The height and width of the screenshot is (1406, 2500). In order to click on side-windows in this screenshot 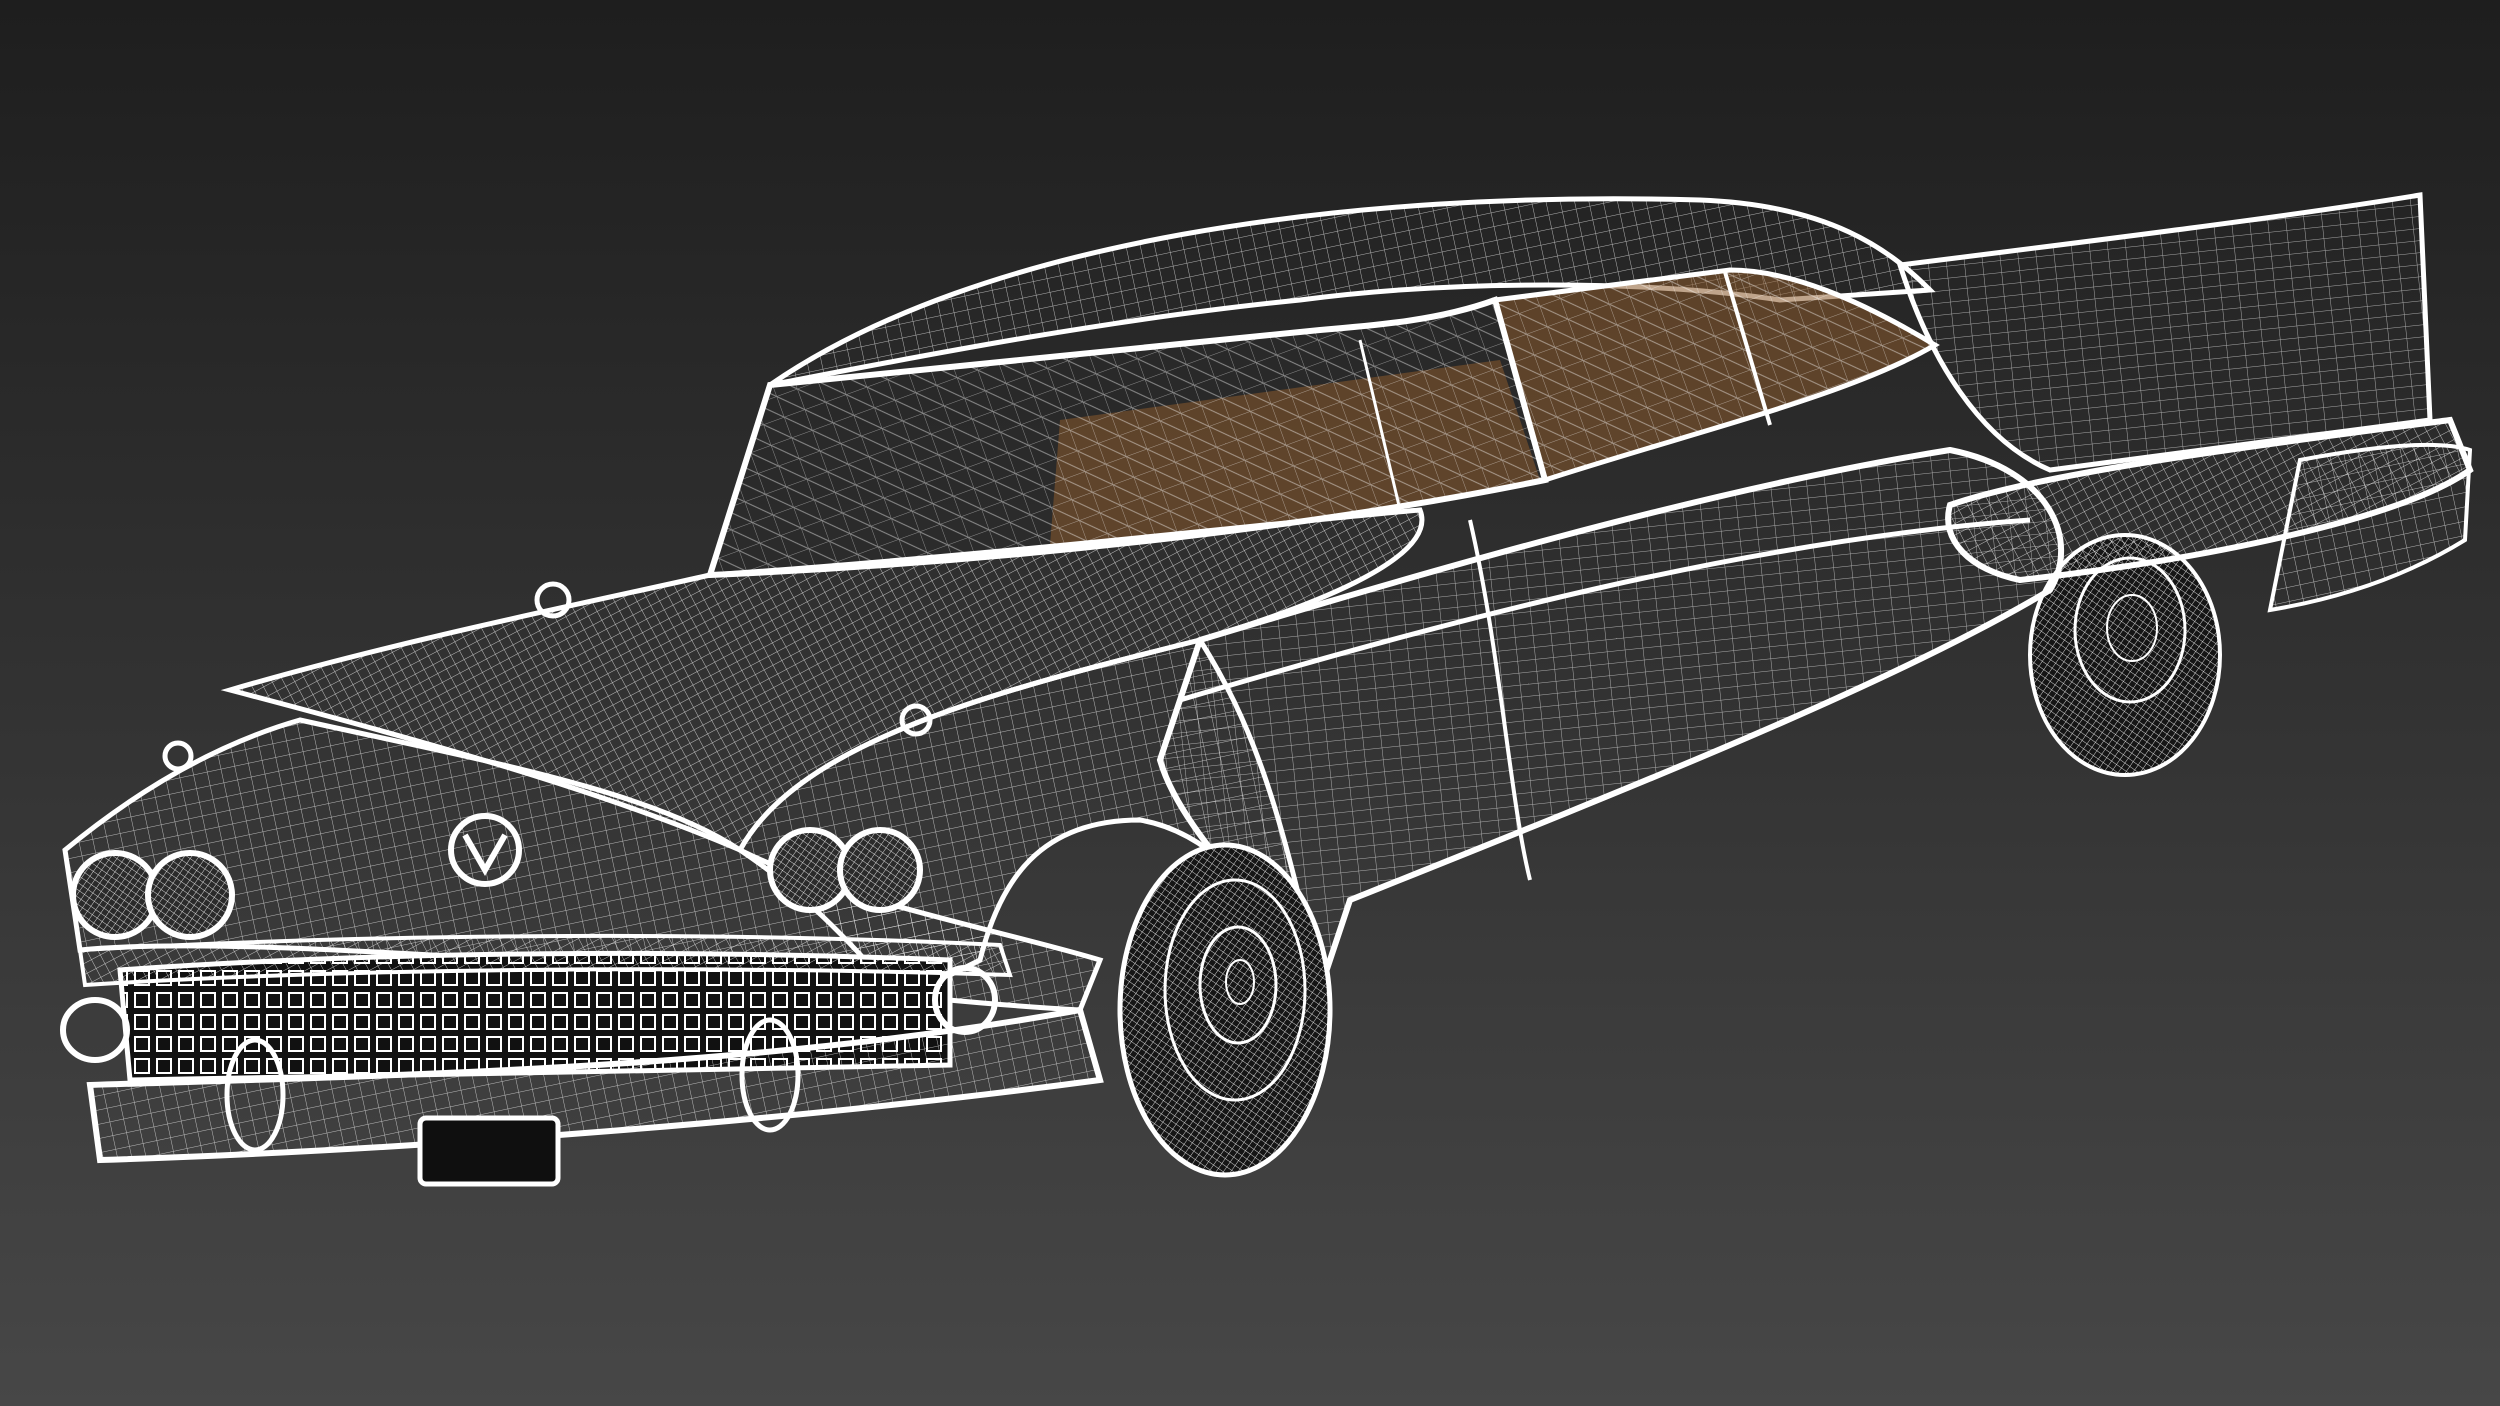, I will do `click(1715, 375)`.